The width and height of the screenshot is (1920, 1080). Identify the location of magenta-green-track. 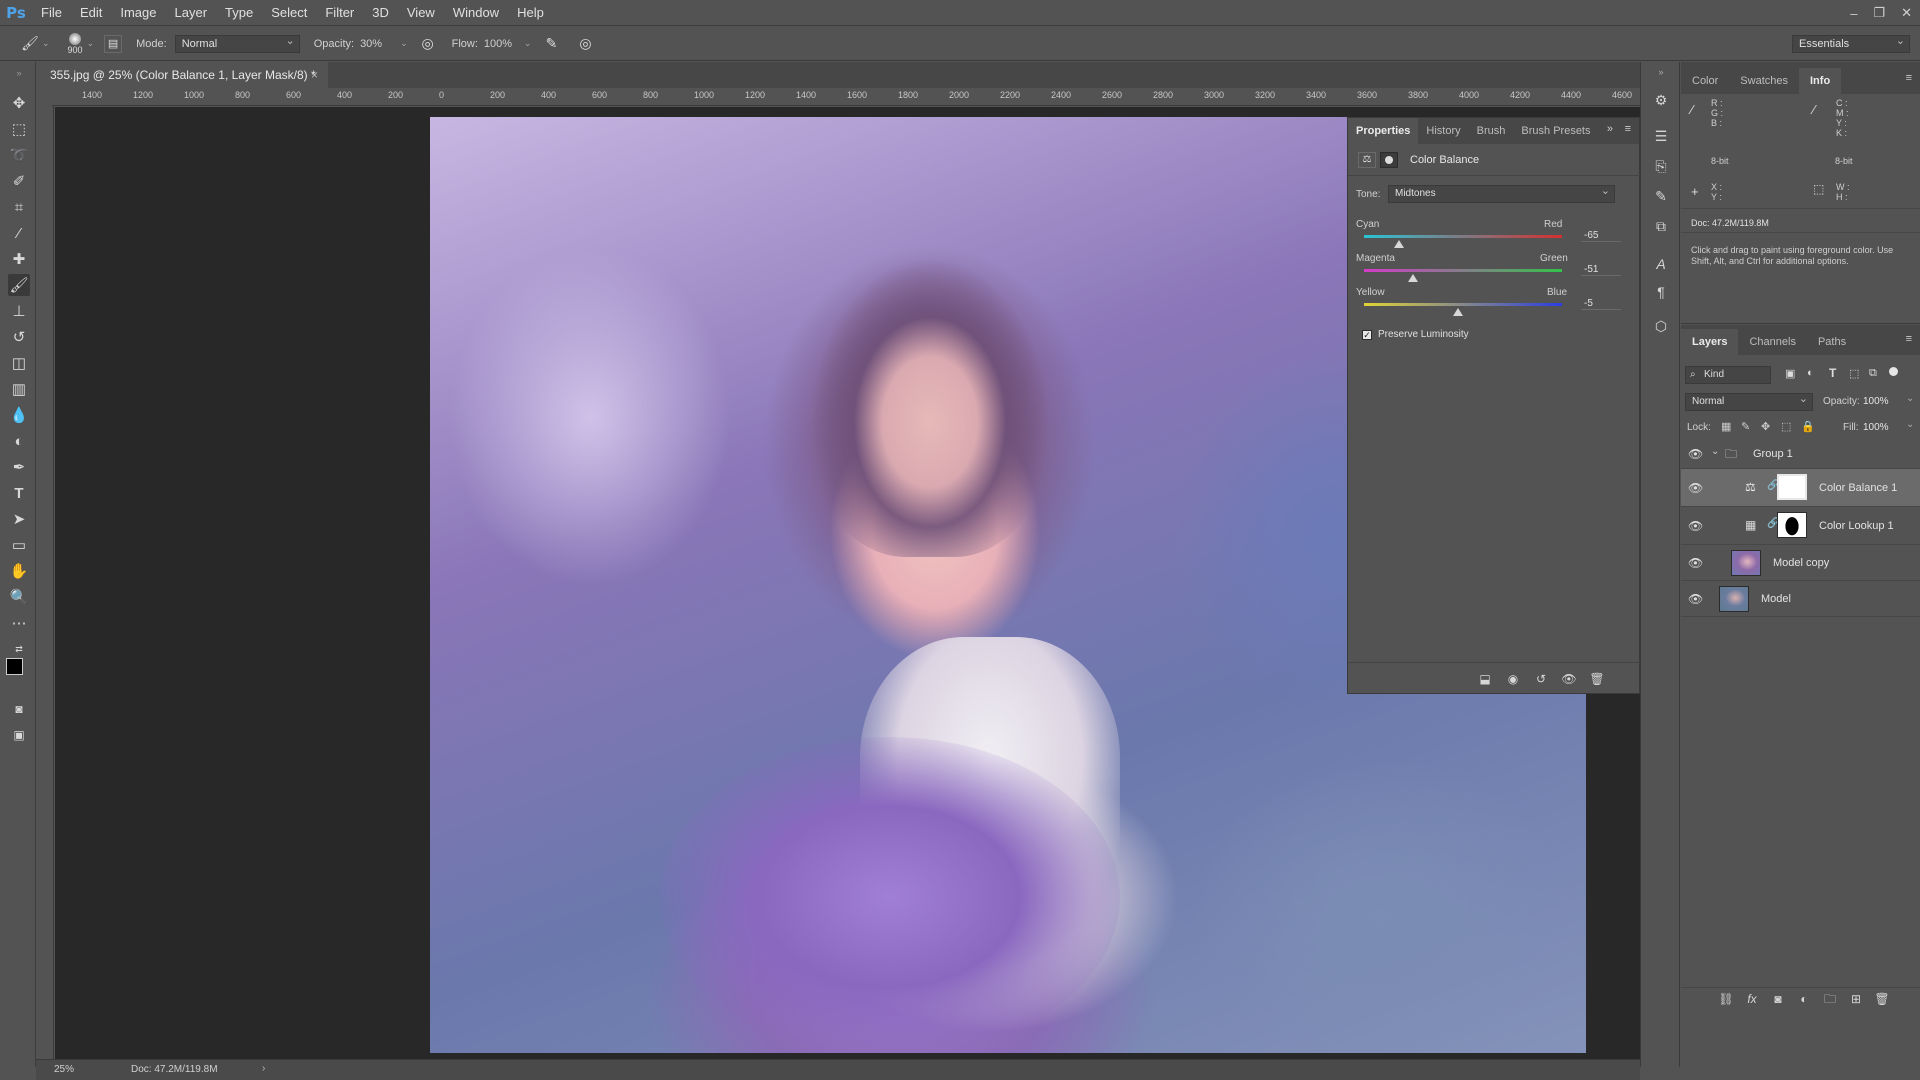
(1463, 270).